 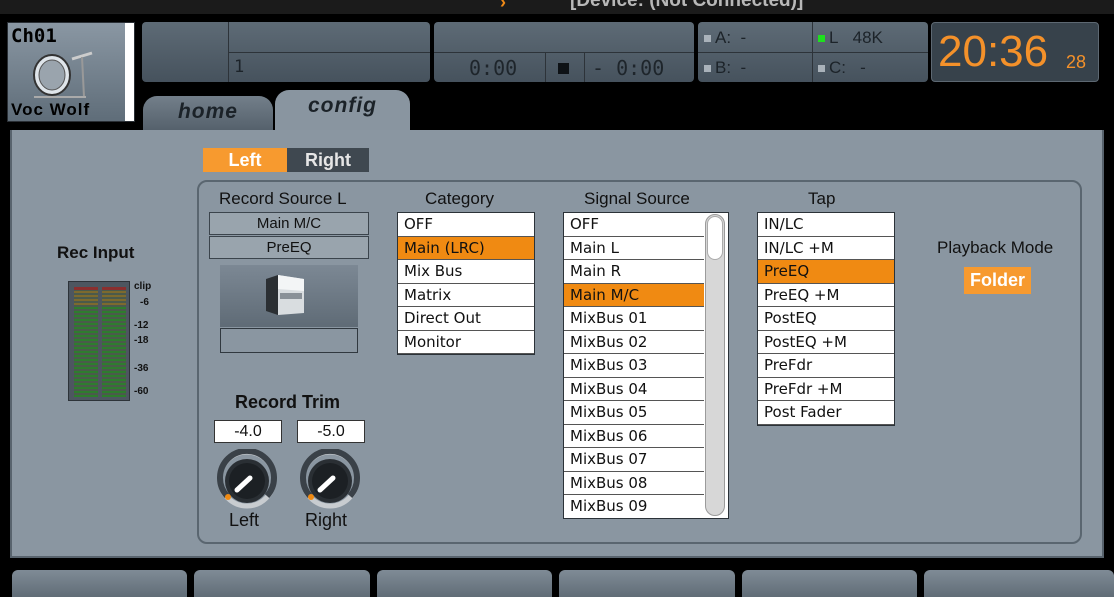 I want to click on status-indicators: A: - L 48K B: - C: -, so click(x=813, y=52).